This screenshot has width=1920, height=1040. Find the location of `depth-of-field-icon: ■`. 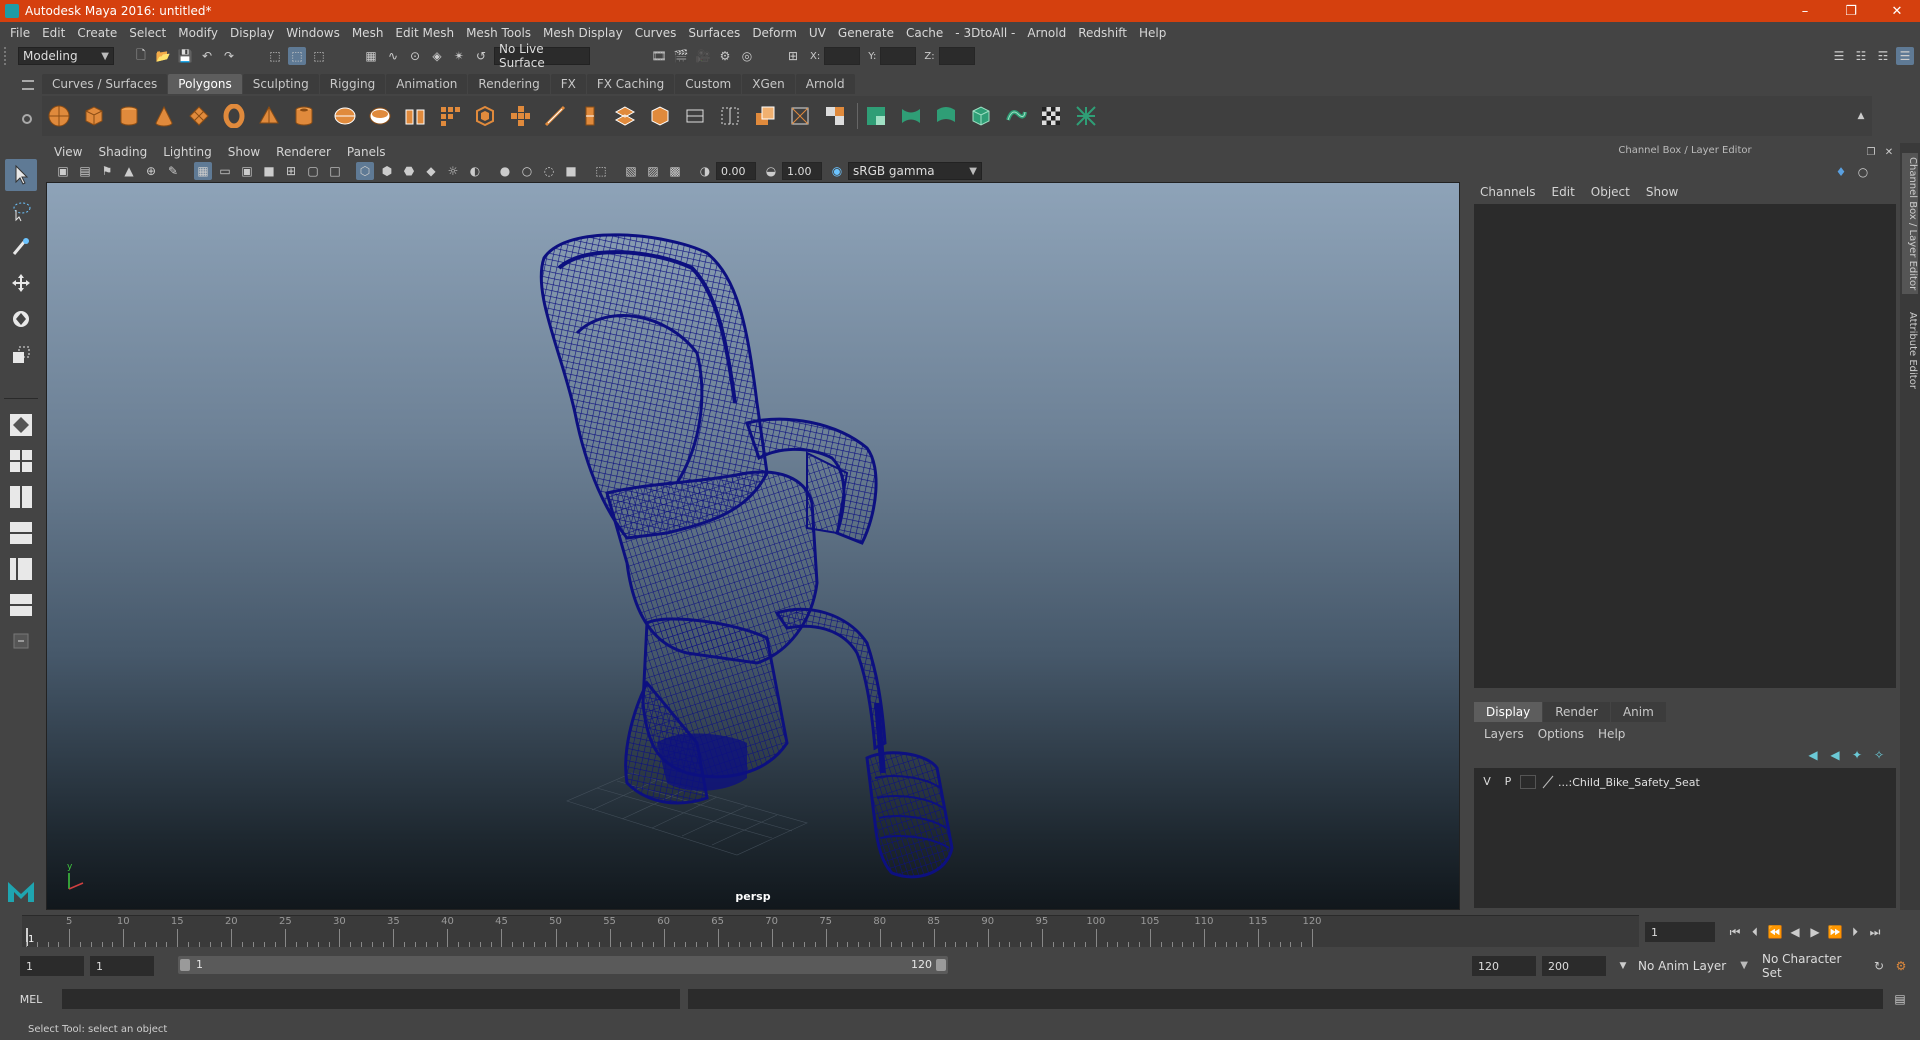

depth-of-field-icon: ■ is located at coordinates (571, 171).